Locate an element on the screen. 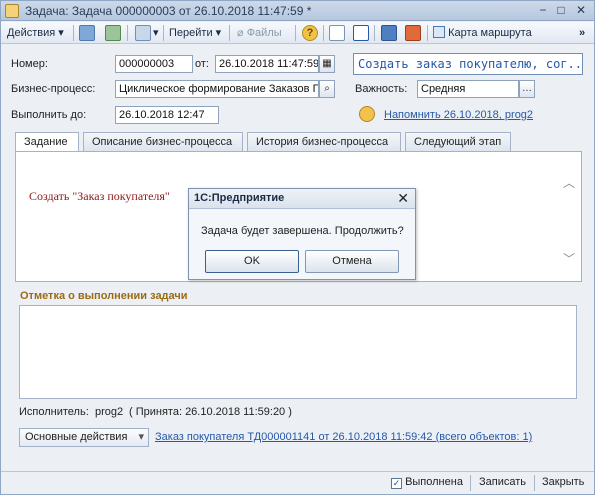 This screenshot has height=495, width=595. close-button: Закрыть is located at coordinates (563, 482).